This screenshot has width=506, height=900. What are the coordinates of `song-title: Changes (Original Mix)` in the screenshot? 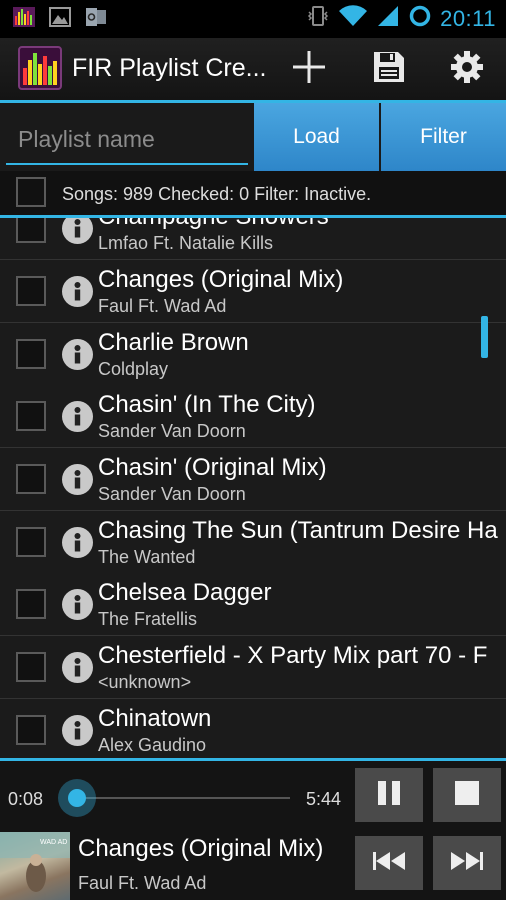 It's located at (221, 279).